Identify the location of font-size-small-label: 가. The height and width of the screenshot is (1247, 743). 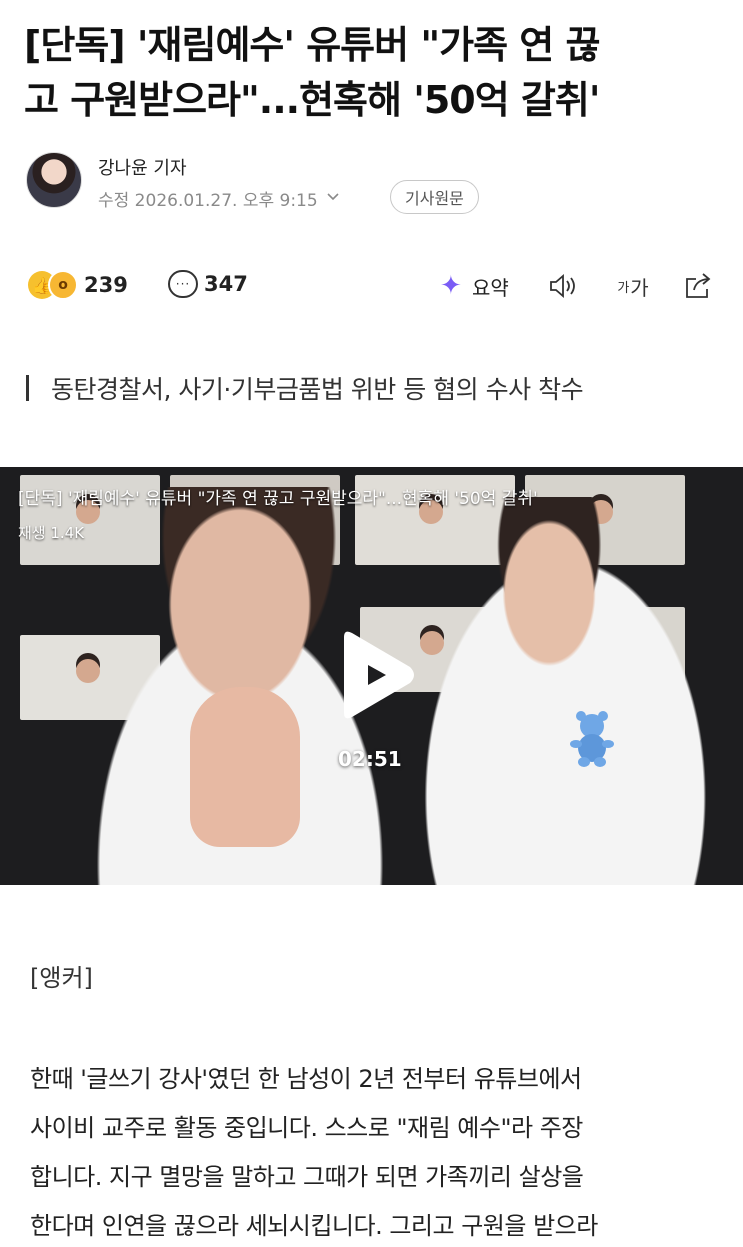
(623, 288).